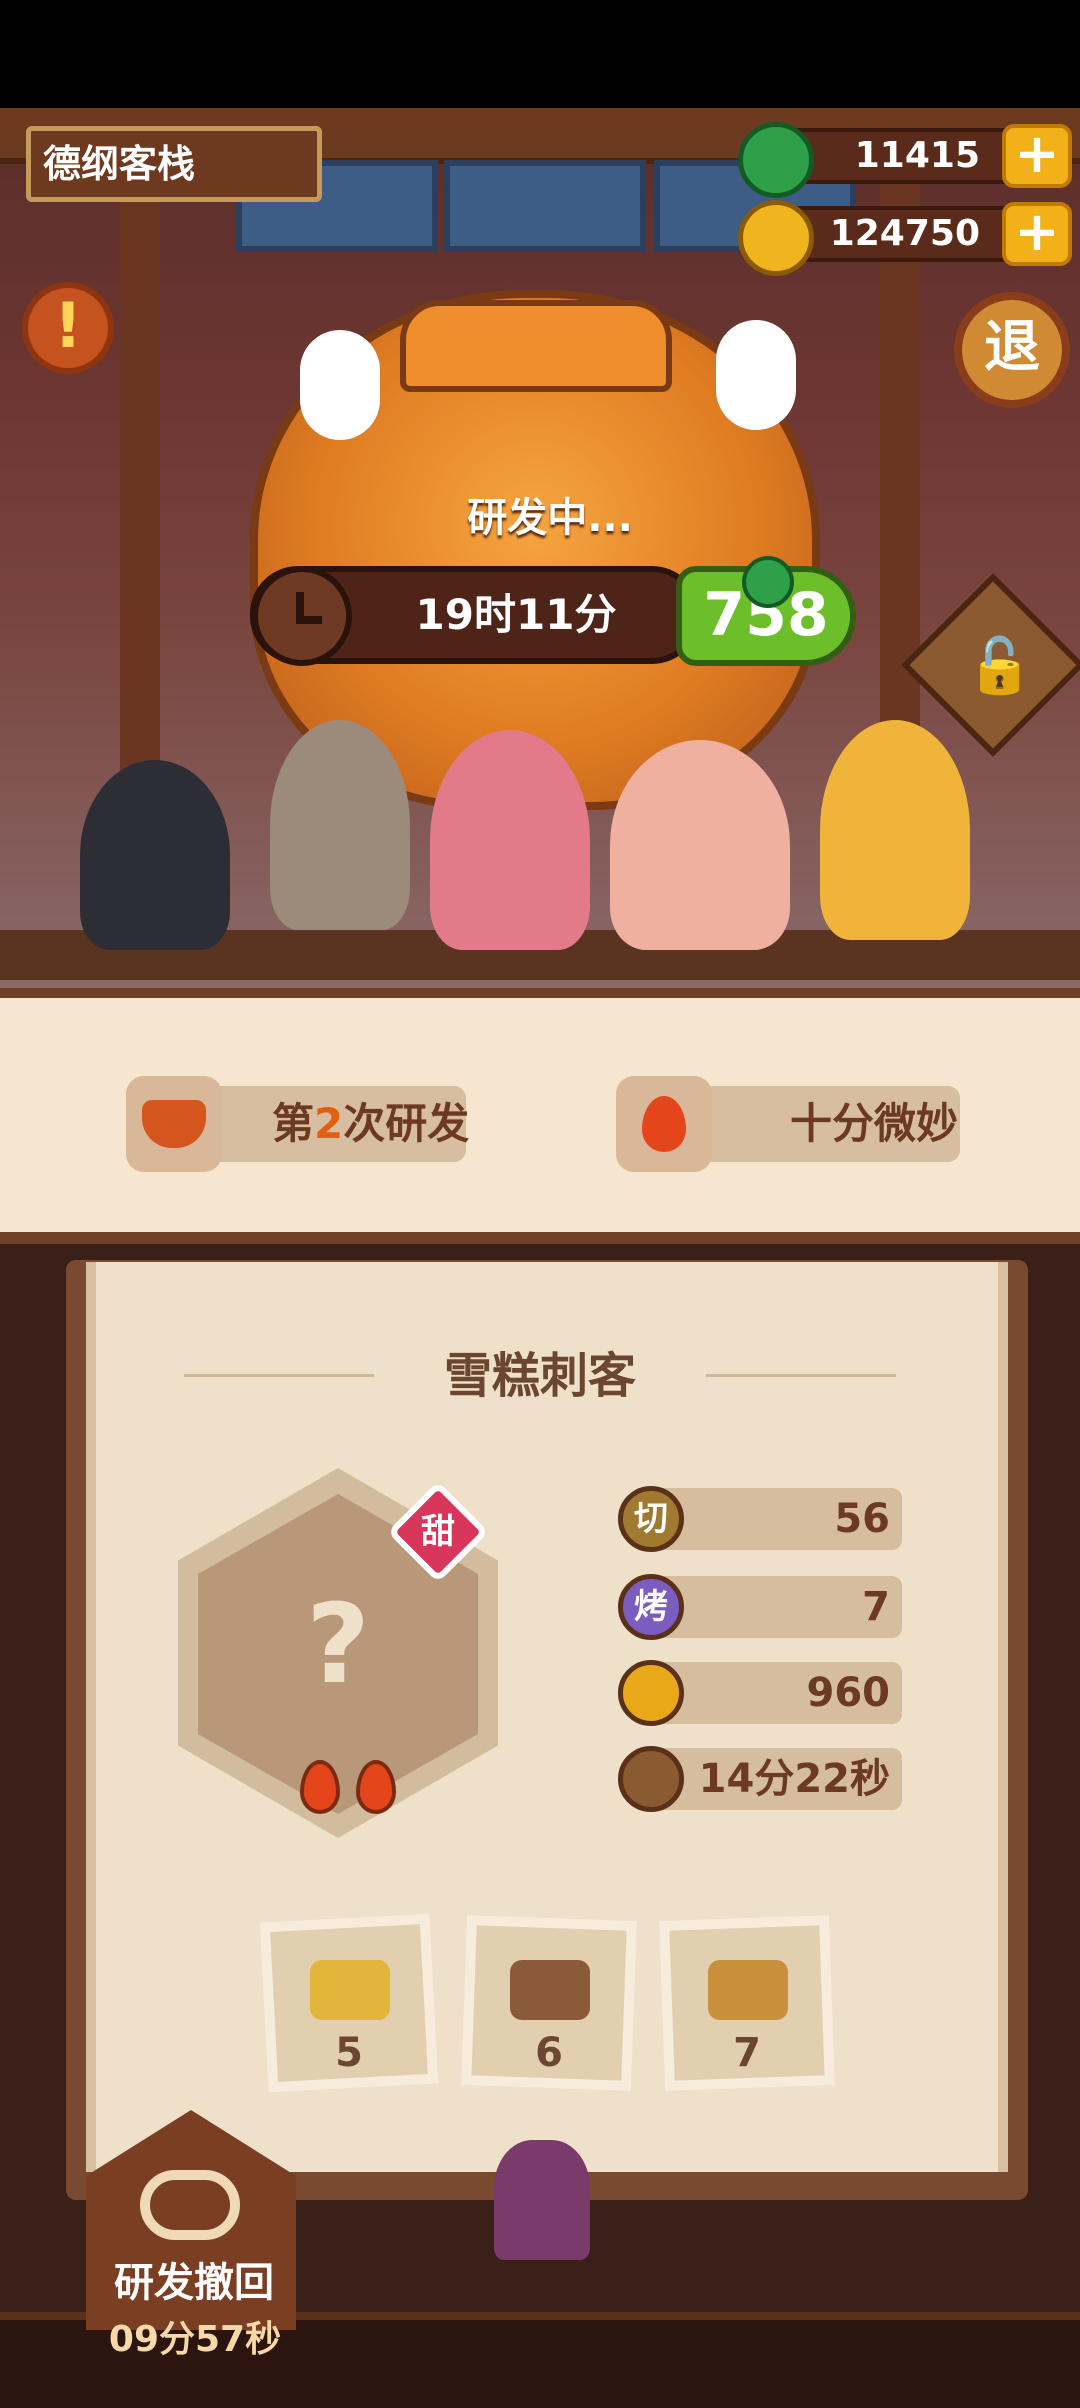 Image resolution: width=1080 pixels, height=2408 pixels. What do you see at coordinates (340, 385) in the screenshot?
I see `rabbit-left` at bounding box center [340, 385].